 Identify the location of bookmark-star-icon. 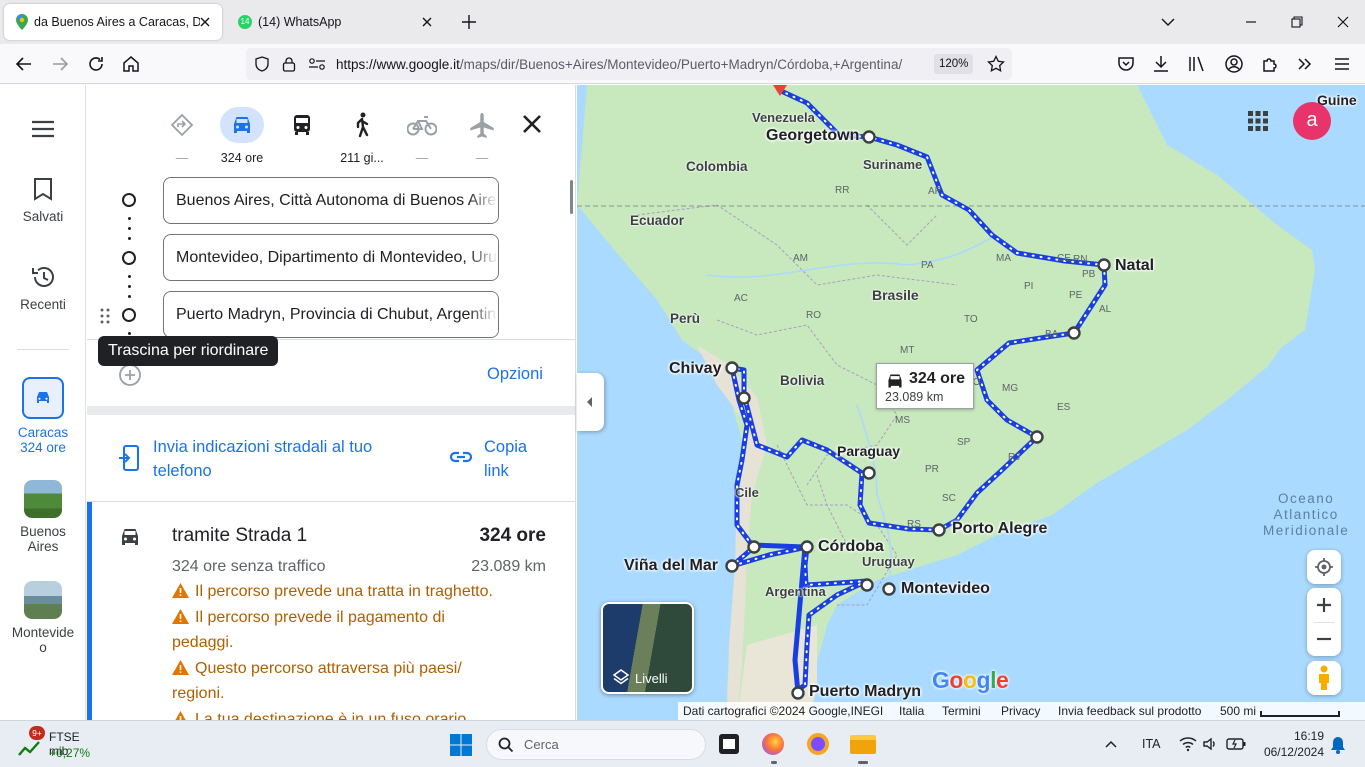
(996, 64).